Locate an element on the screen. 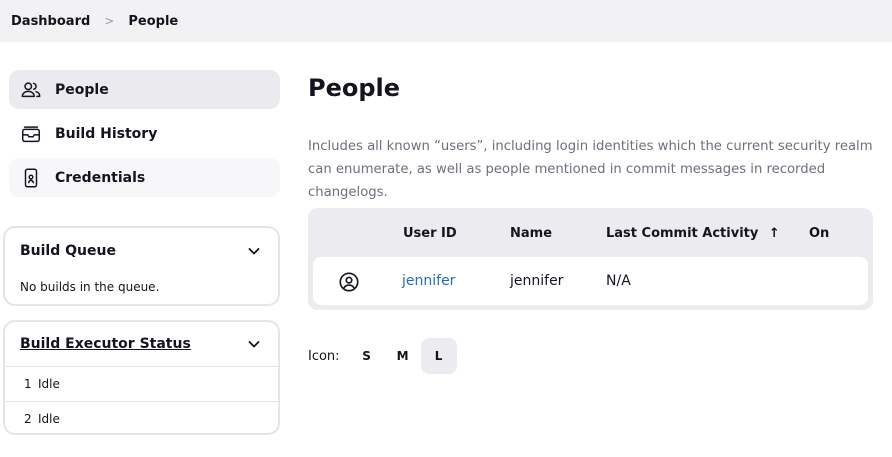  user-avatar-icon is located at coordinates (349, 282).